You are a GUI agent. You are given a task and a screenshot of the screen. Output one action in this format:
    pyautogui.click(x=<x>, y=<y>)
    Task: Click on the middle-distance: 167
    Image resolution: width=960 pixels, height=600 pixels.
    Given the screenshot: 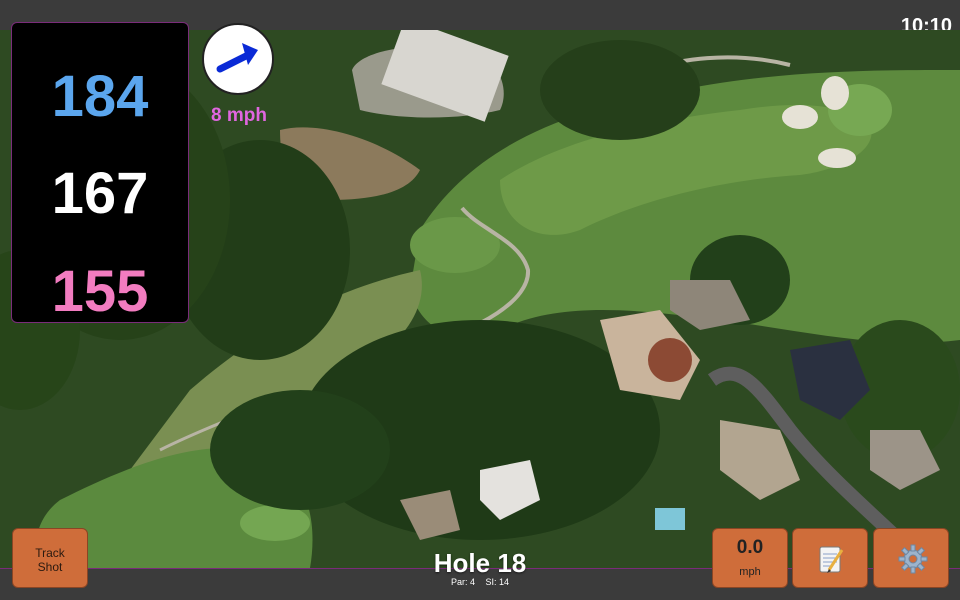 What is the action you would take?
    pyautogui.click(x=100, y=193)
    